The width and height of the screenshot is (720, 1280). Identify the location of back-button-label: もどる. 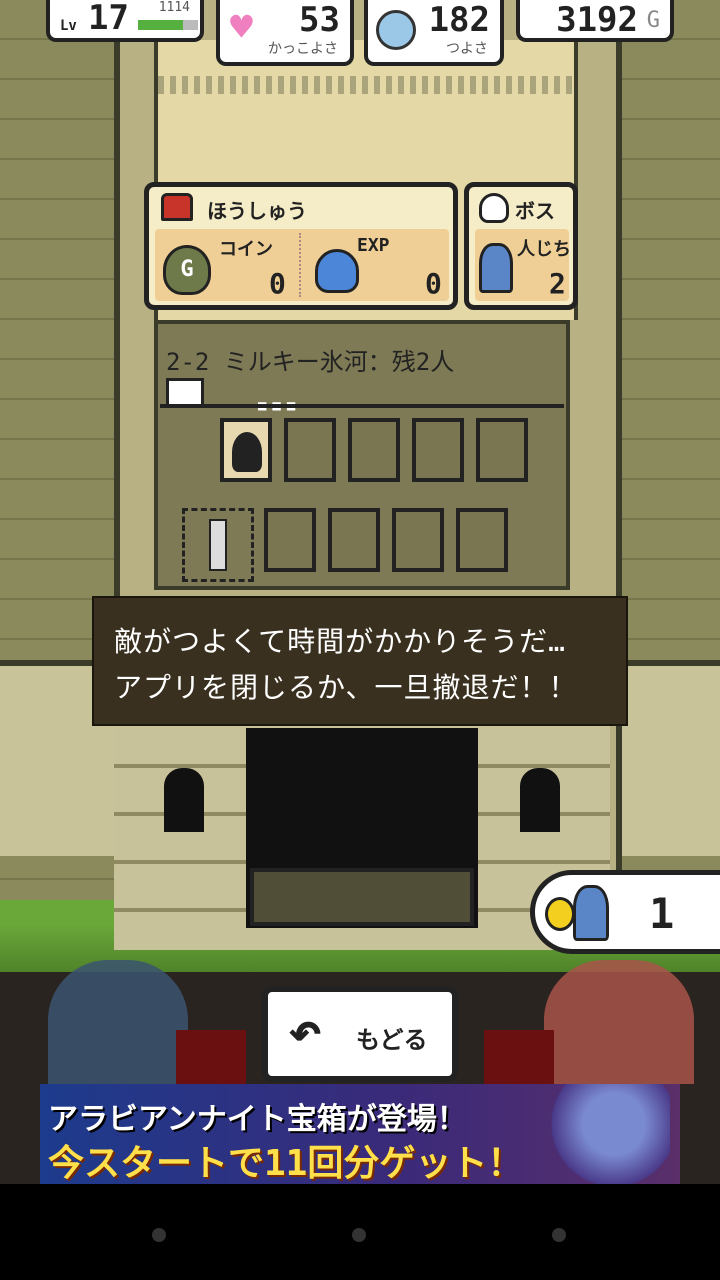
(392, 1040).